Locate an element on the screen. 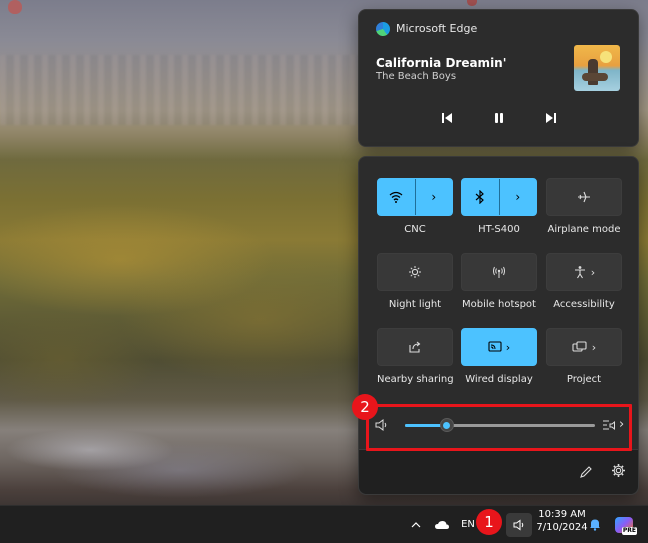 The width and height of the screenshot is (648, 543). tile-project: › Project is located at coordinates (584, 356).